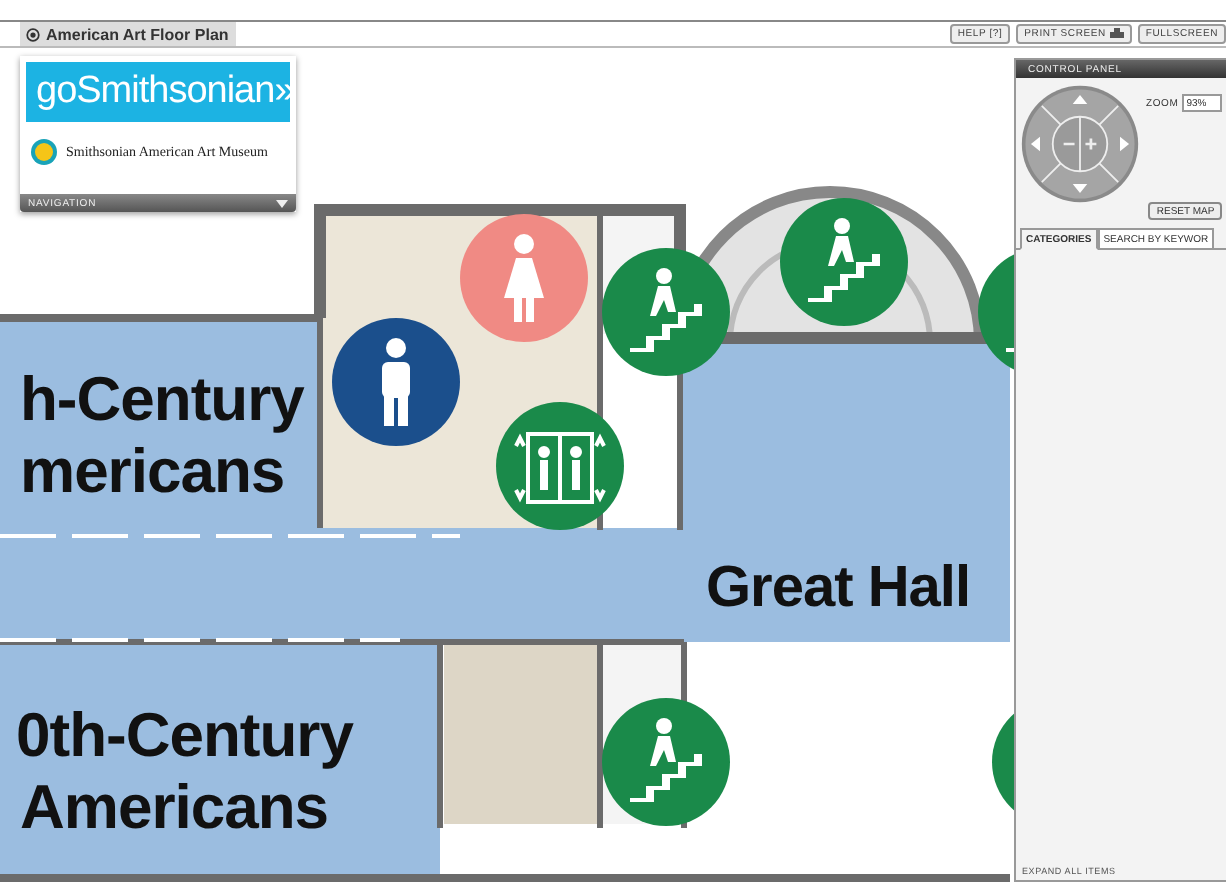 The height and width of the screenshot is (890, 1226). I want to click on room-label: Great Hall, so click(838, 589).